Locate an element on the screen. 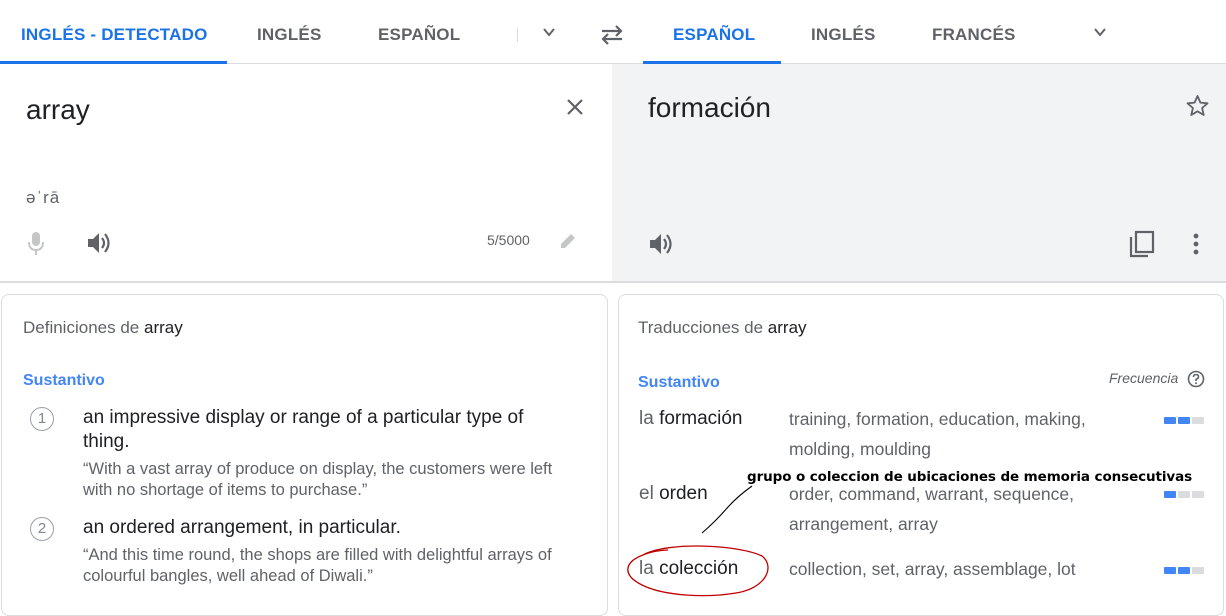  translation-word: el orden is located at coordinates (673, 494).